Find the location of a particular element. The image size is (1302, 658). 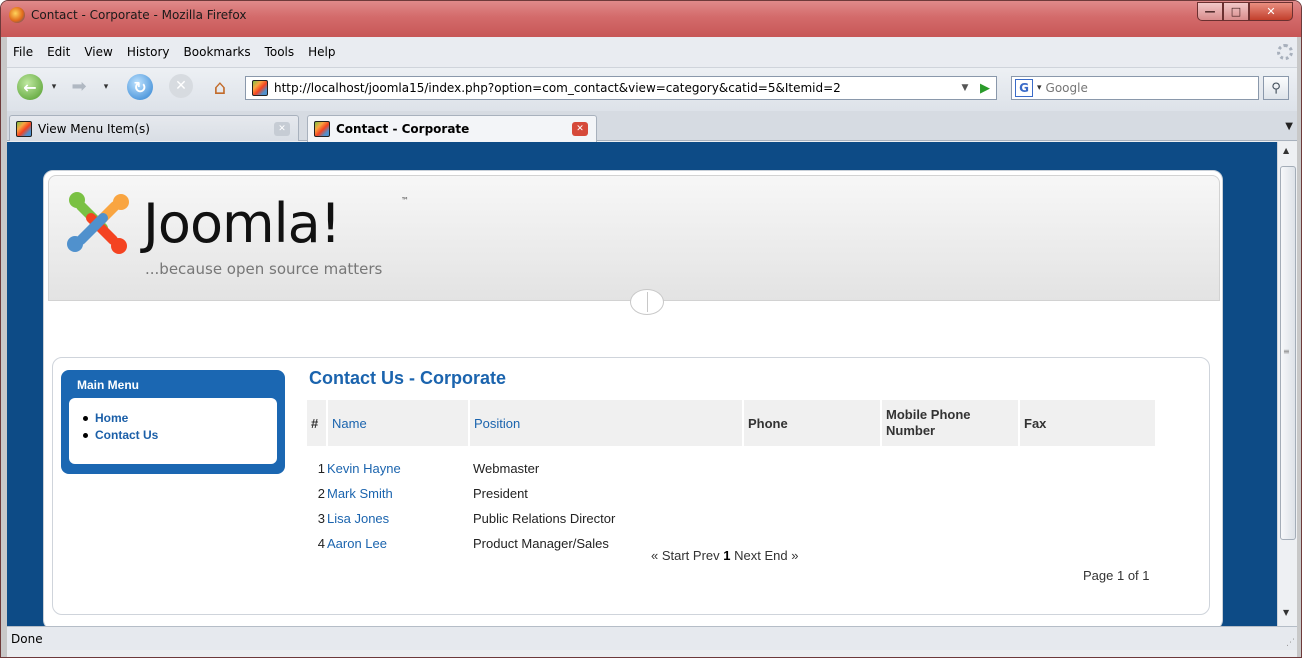

menu-view: View is located at coordinates (98, 52).